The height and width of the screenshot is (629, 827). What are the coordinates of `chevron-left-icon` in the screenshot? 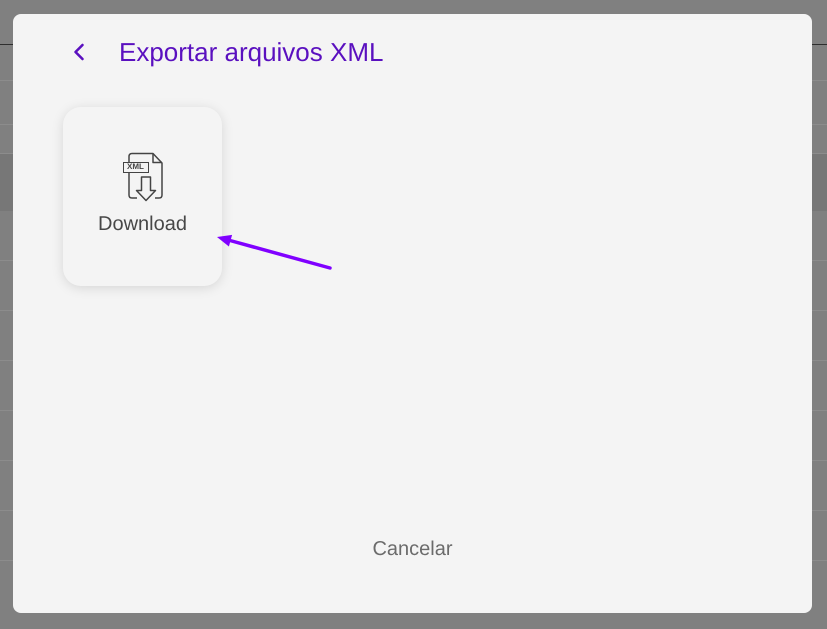 It's located at (79, 52).